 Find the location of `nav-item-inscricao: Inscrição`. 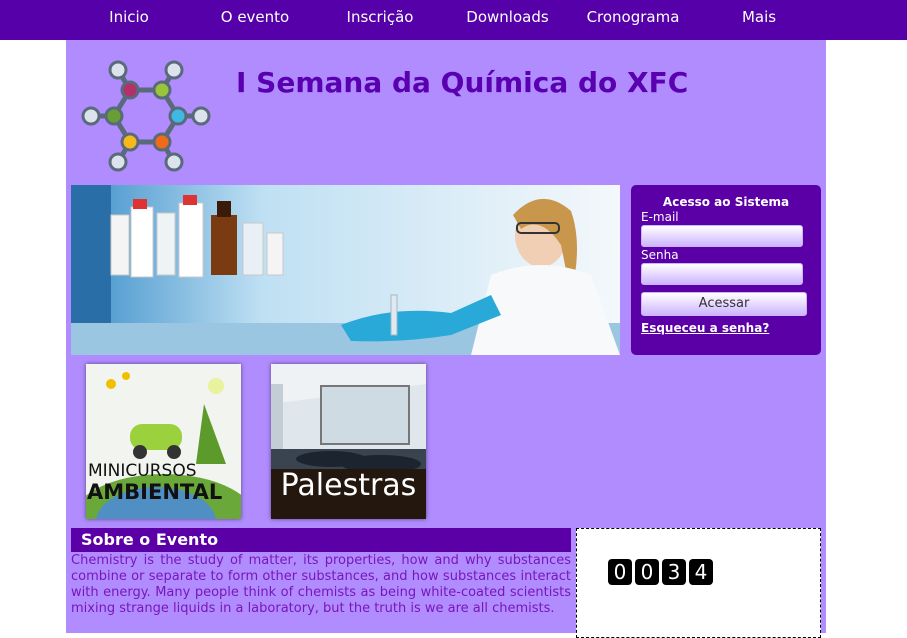

nav-item-inscricao: Inscrição is located at coordinates (380, 17).